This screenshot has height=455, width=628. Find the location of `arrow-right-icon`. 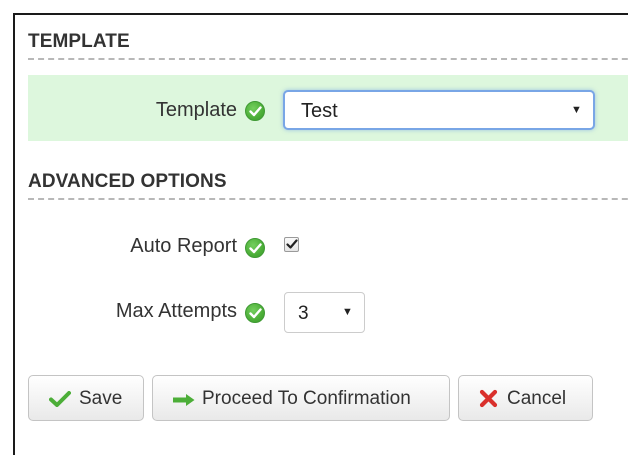

arrow-right-icon is located at coordinates (184, 400).